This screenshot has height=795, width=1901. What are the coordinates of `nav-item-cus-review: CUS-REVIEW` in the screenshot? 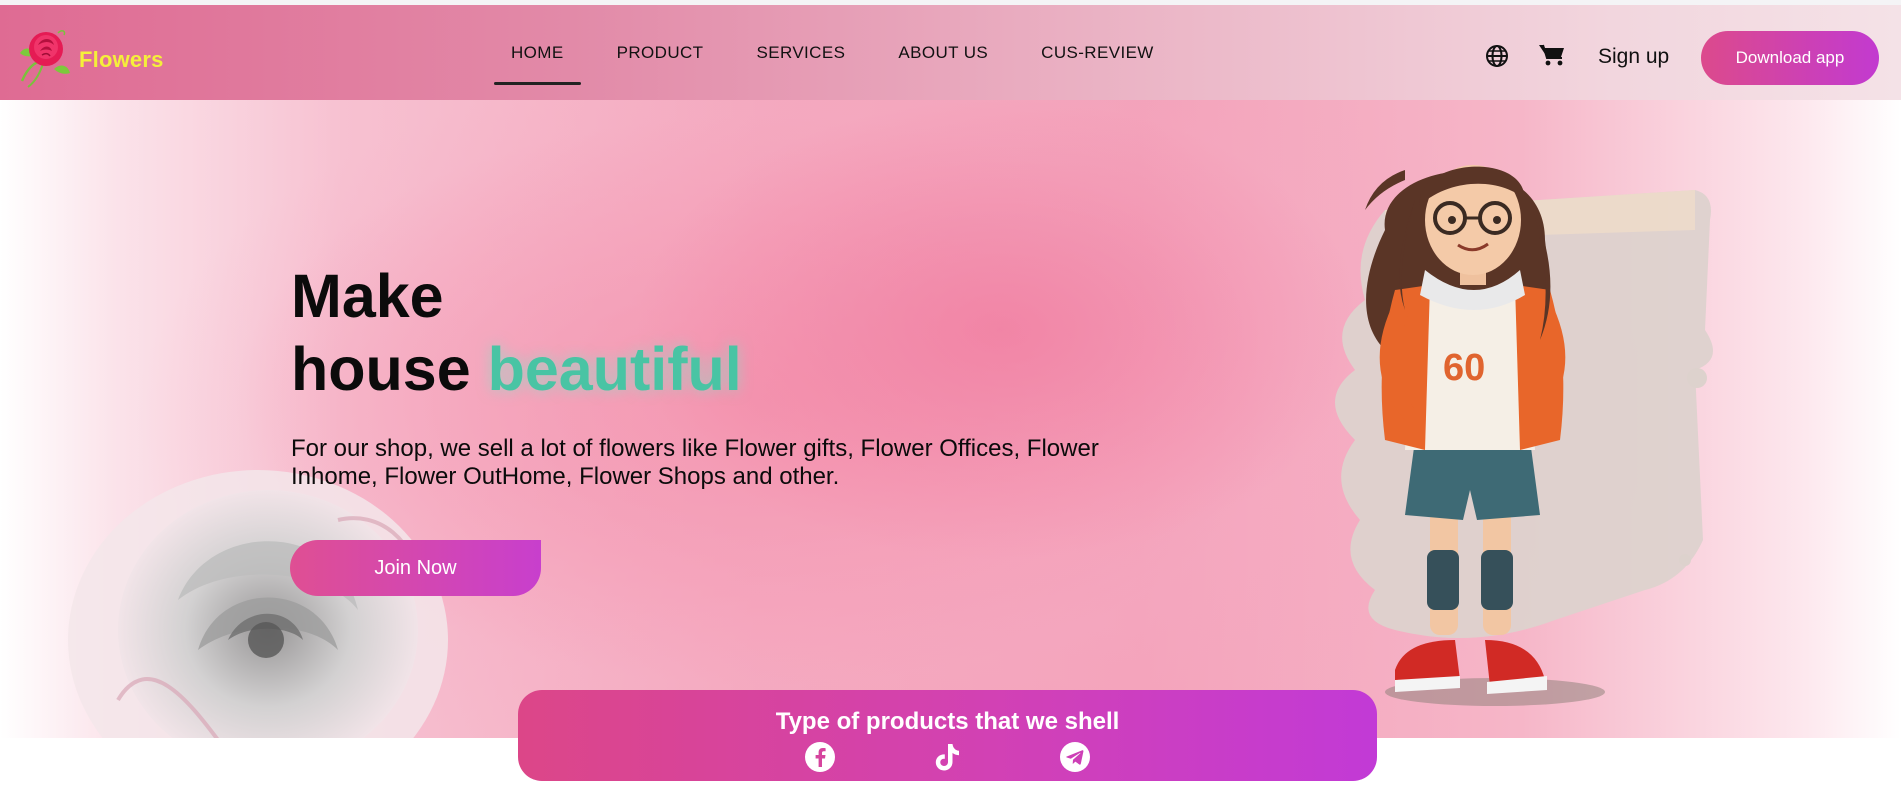 It's located at (1097, 52).